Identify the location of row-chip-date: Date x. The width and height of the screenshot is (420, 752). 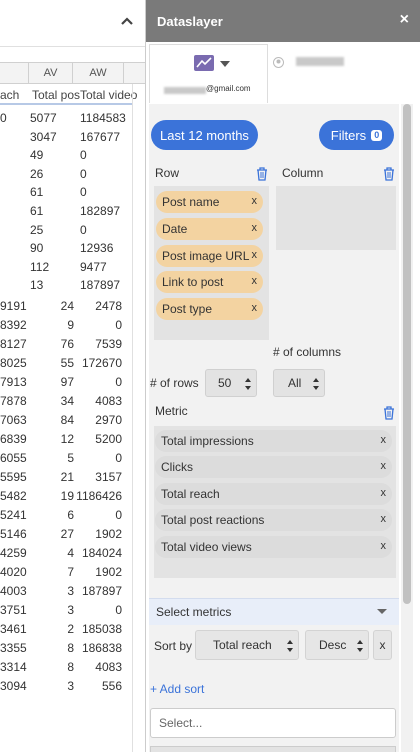
(209, 229).